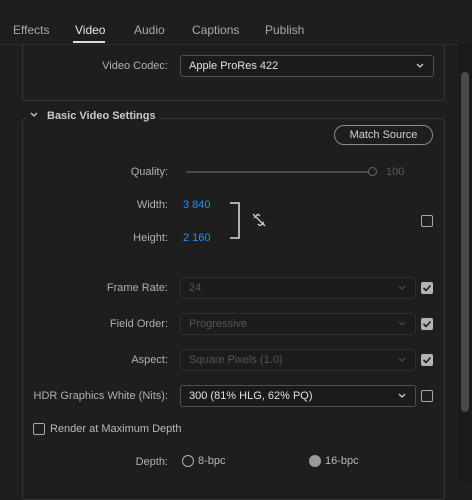 The height and width of the screenshot is (500, 472). Describe the element at coordinates (259, 220) in the screenshot. I see `unlink-chain-icon` at that location.